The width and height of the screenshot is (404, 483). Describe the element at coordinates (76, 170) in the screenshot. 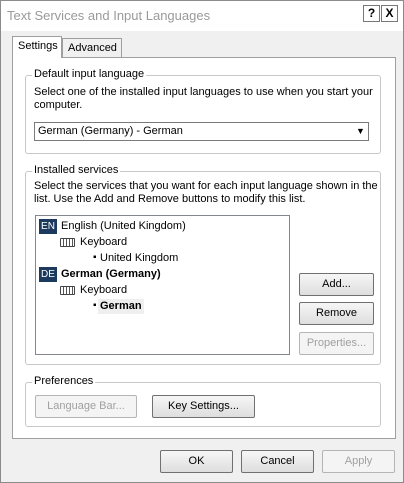

I see `installed-services-label: Installed services` at that location.